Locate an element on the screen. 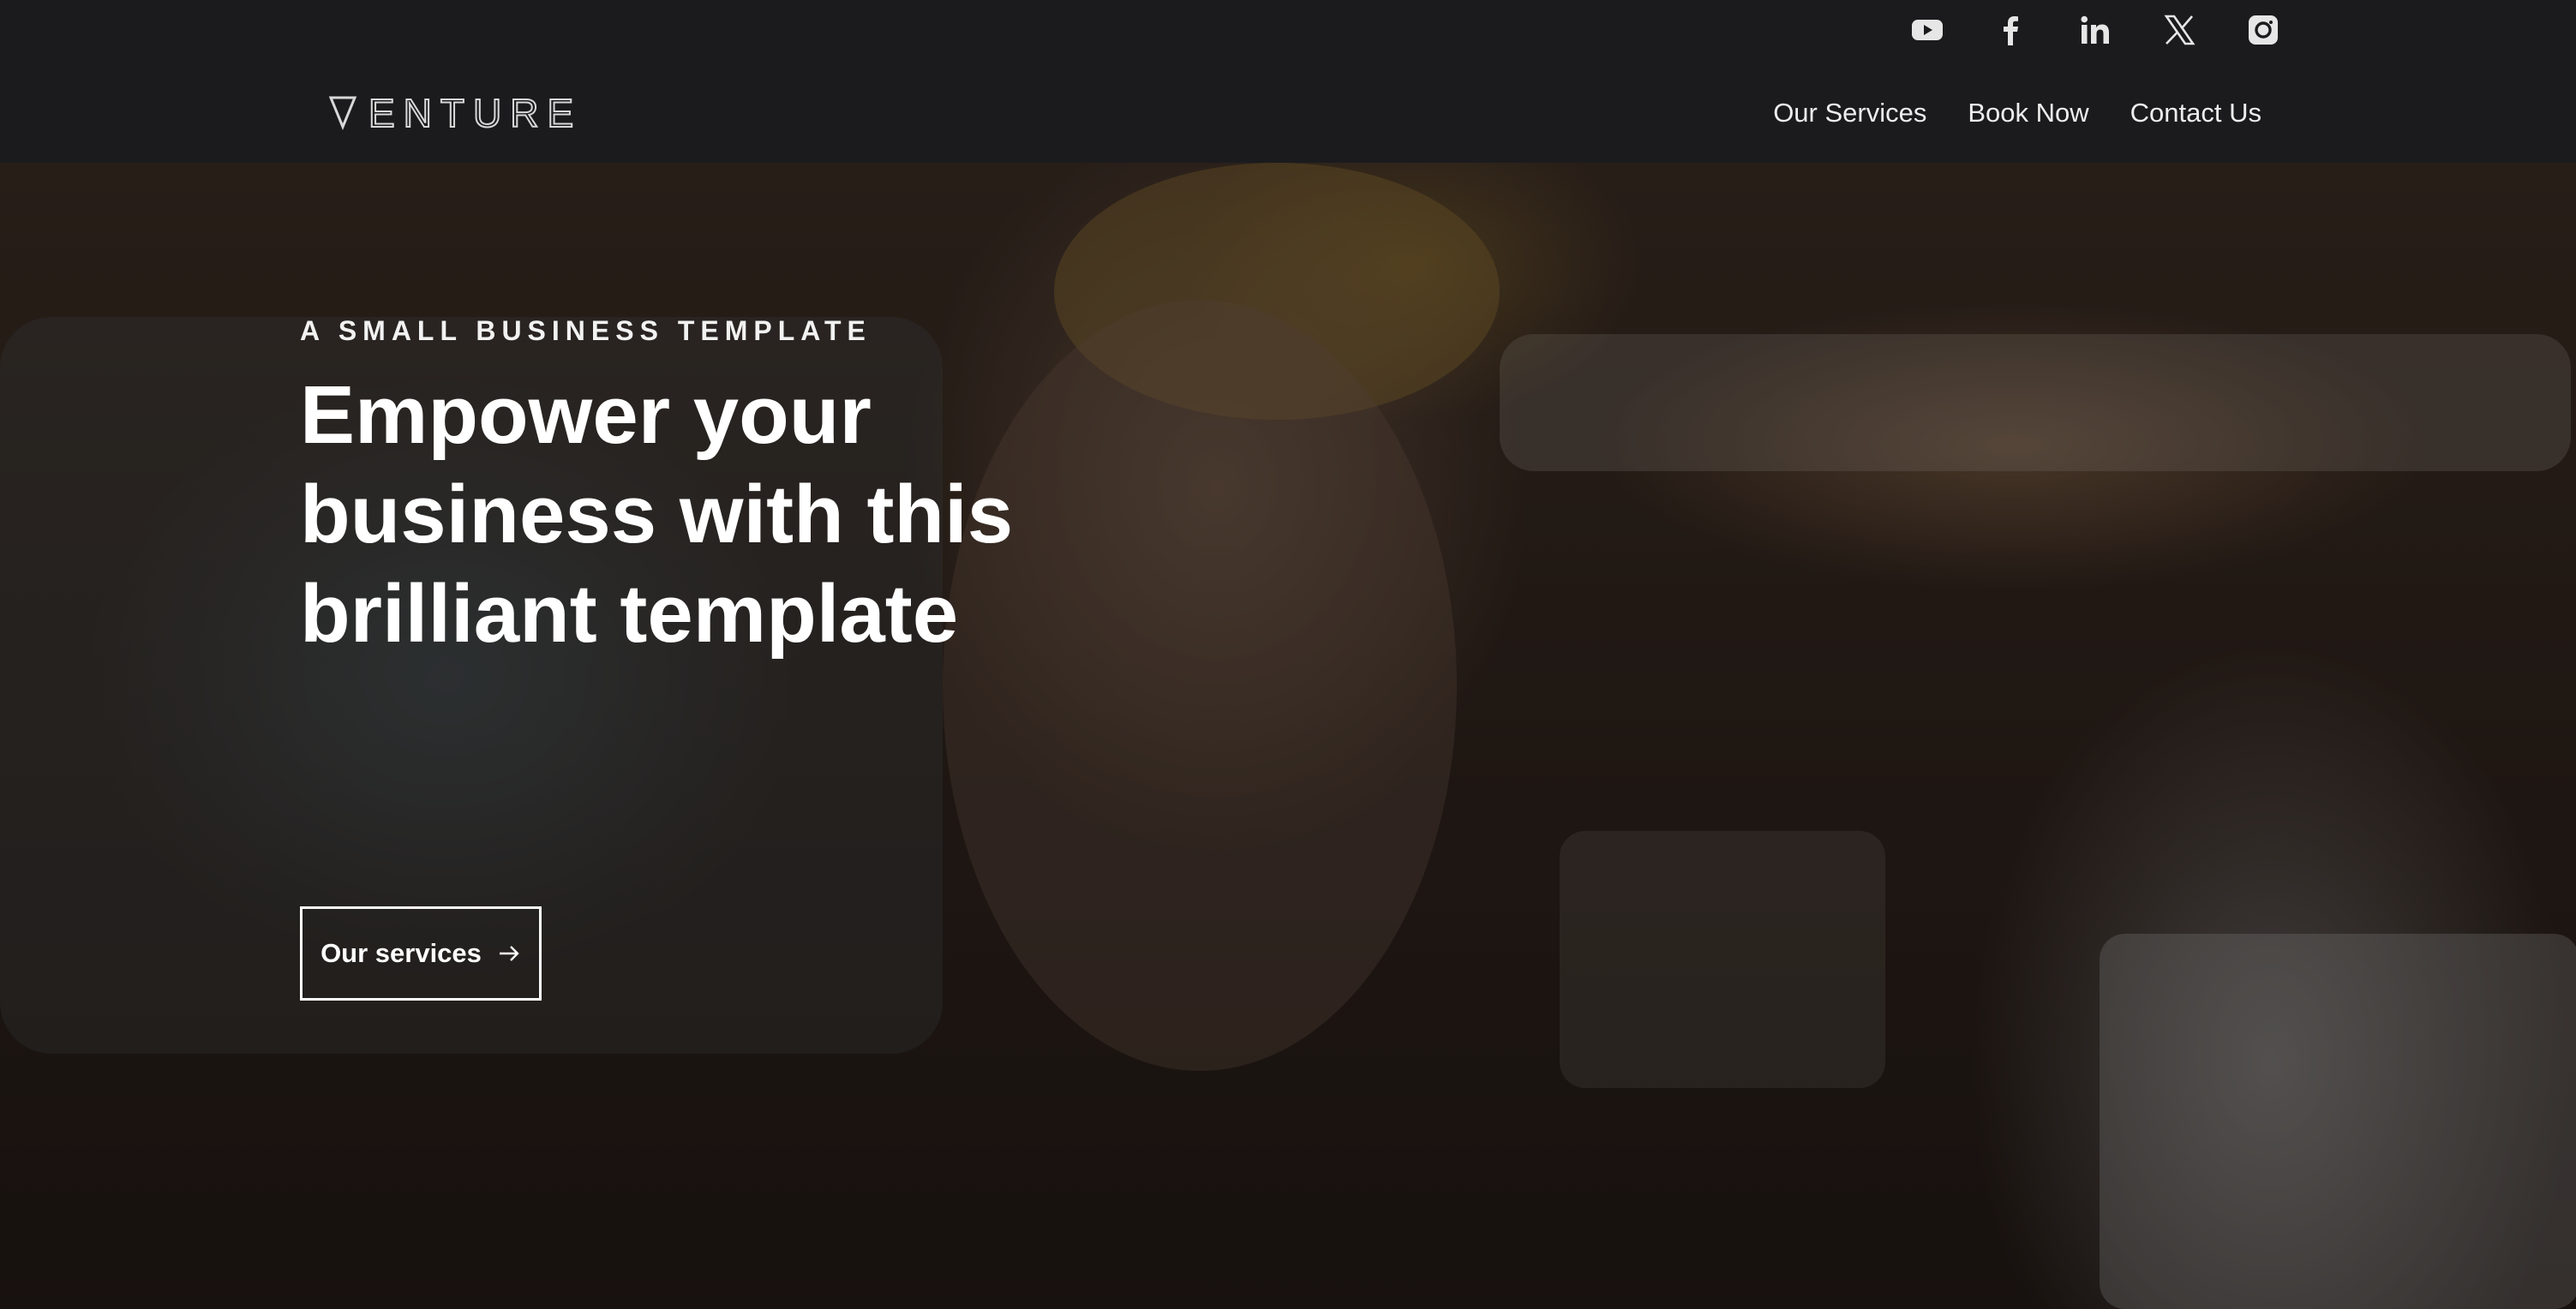 Image resolution: width=2576 pixels, height=1309 pixels. instagram-icon is located at coordinates (2263, 30).